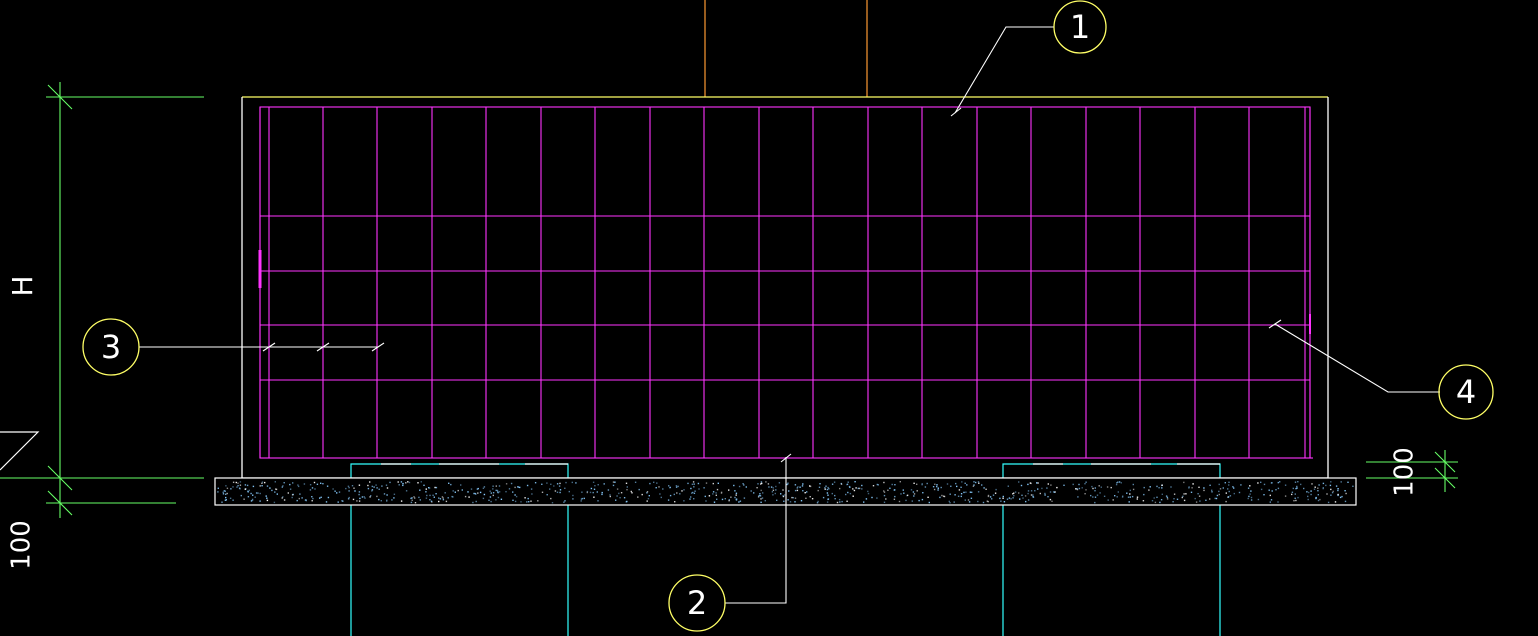  What do you see at coordinates (22, 545) in the screenshot?
I see `left-bottom-dimension-label: 100` at bounding box center [22, 545].